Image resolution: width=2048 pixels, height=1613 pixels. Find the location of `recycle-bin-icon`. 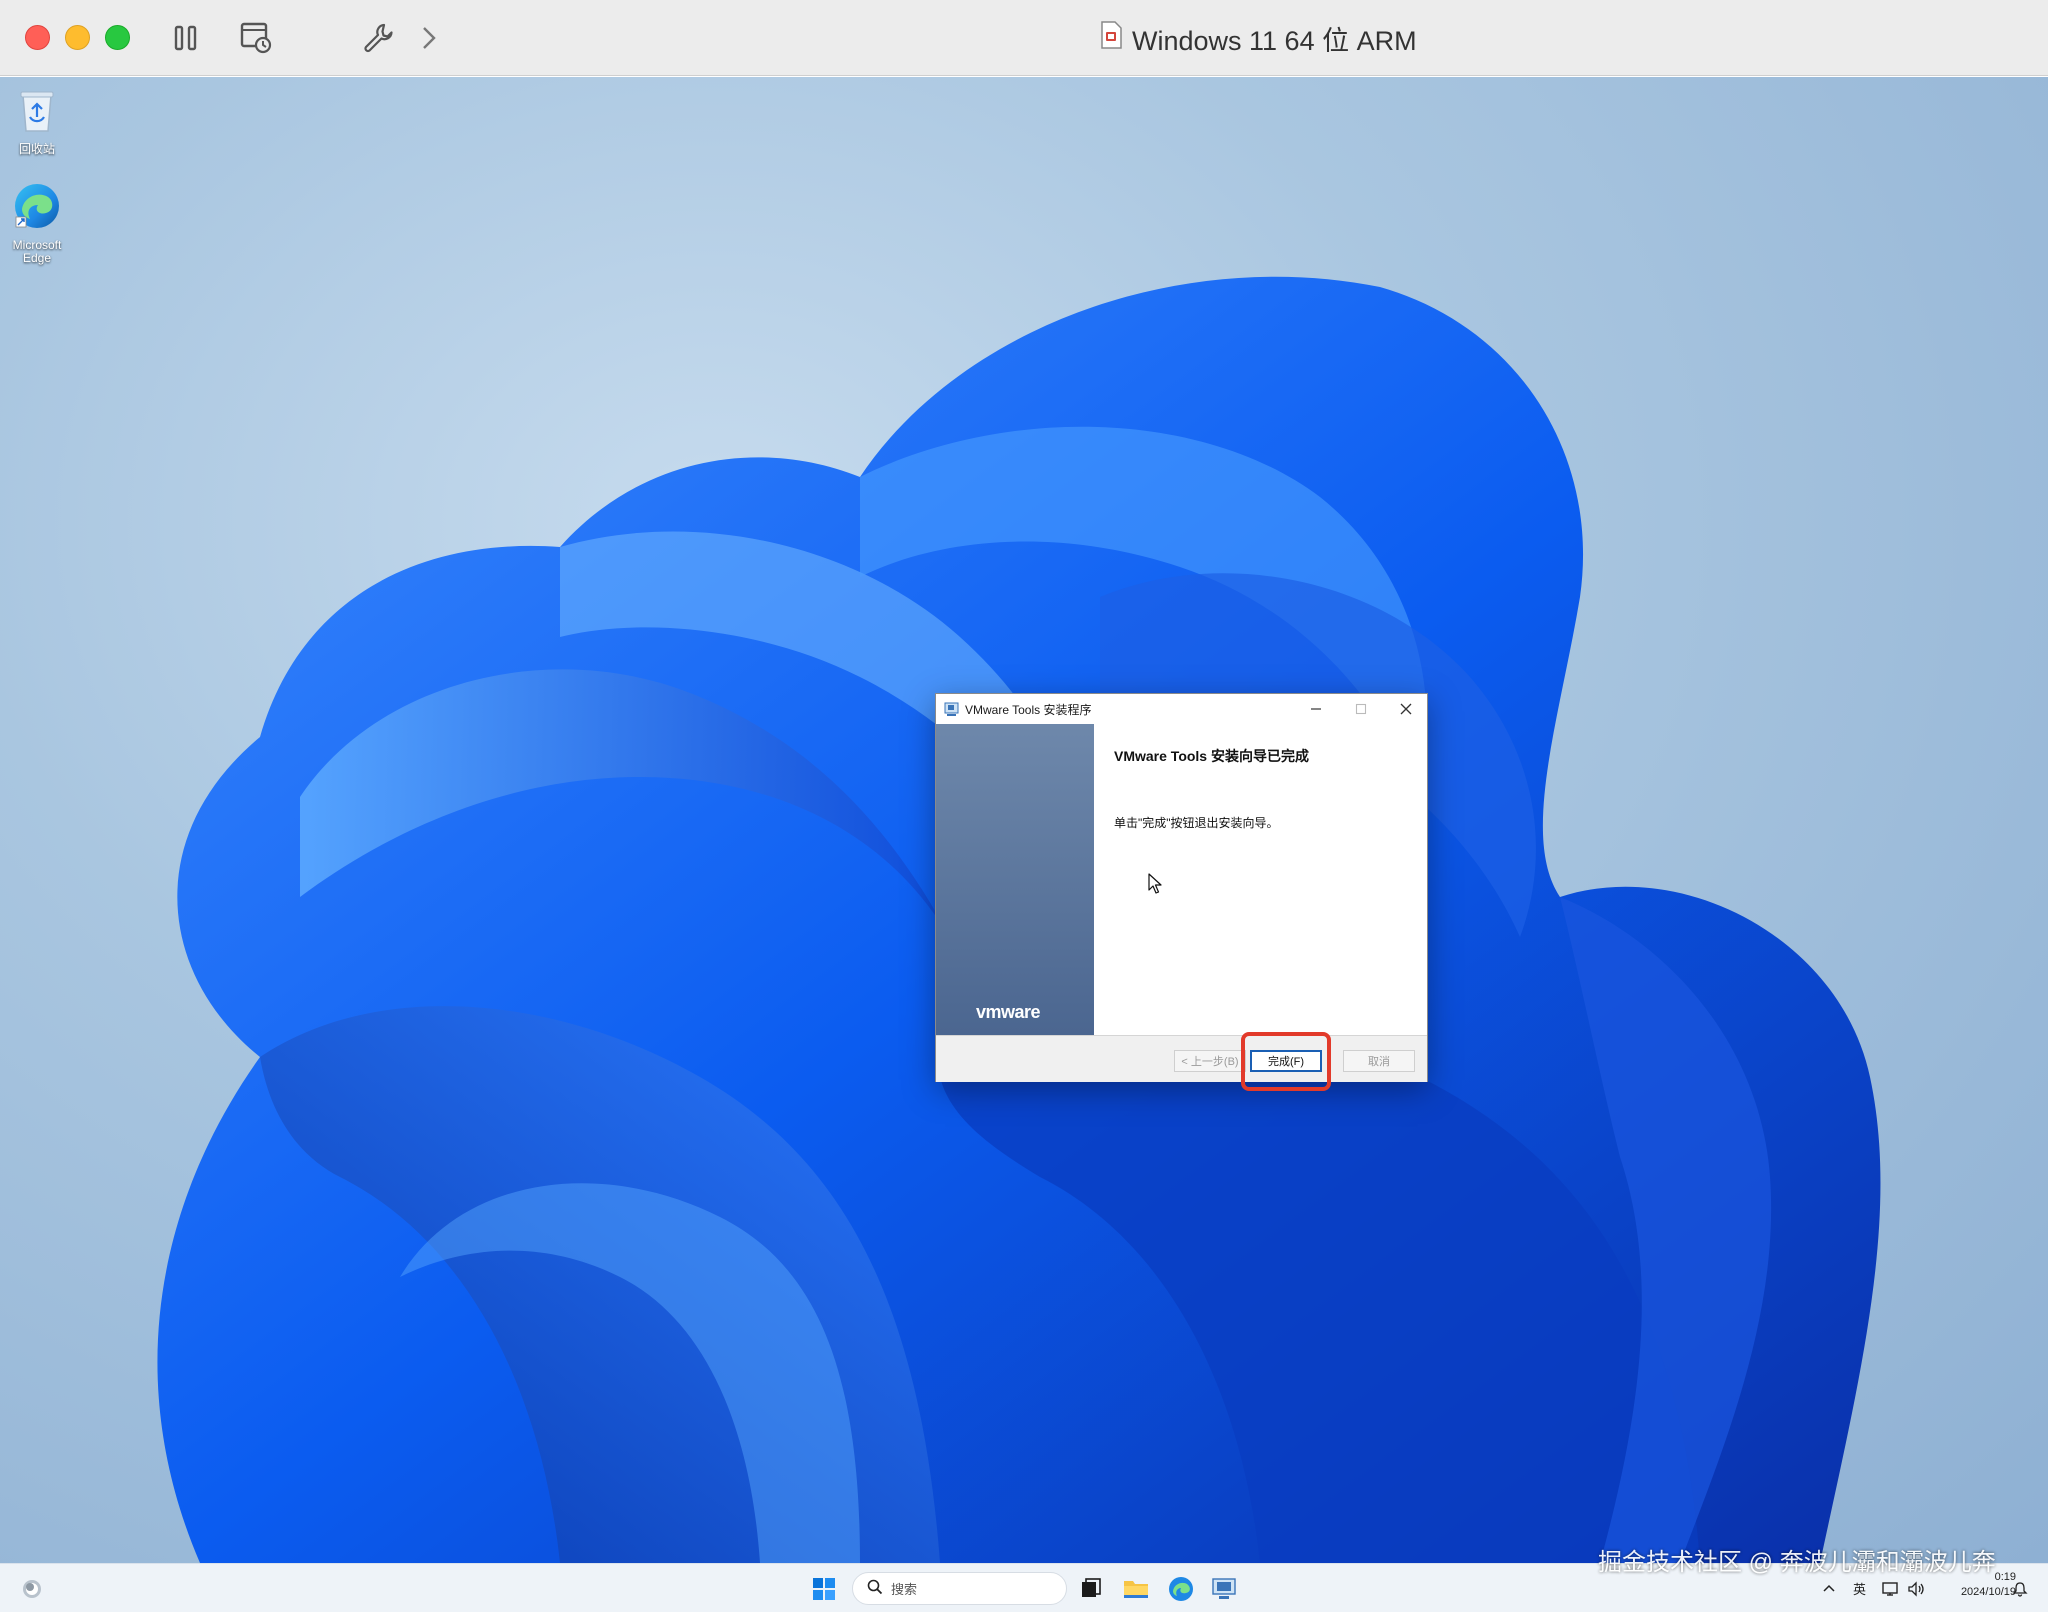

recycle-bin-icon is located at coordinates (37, 113).